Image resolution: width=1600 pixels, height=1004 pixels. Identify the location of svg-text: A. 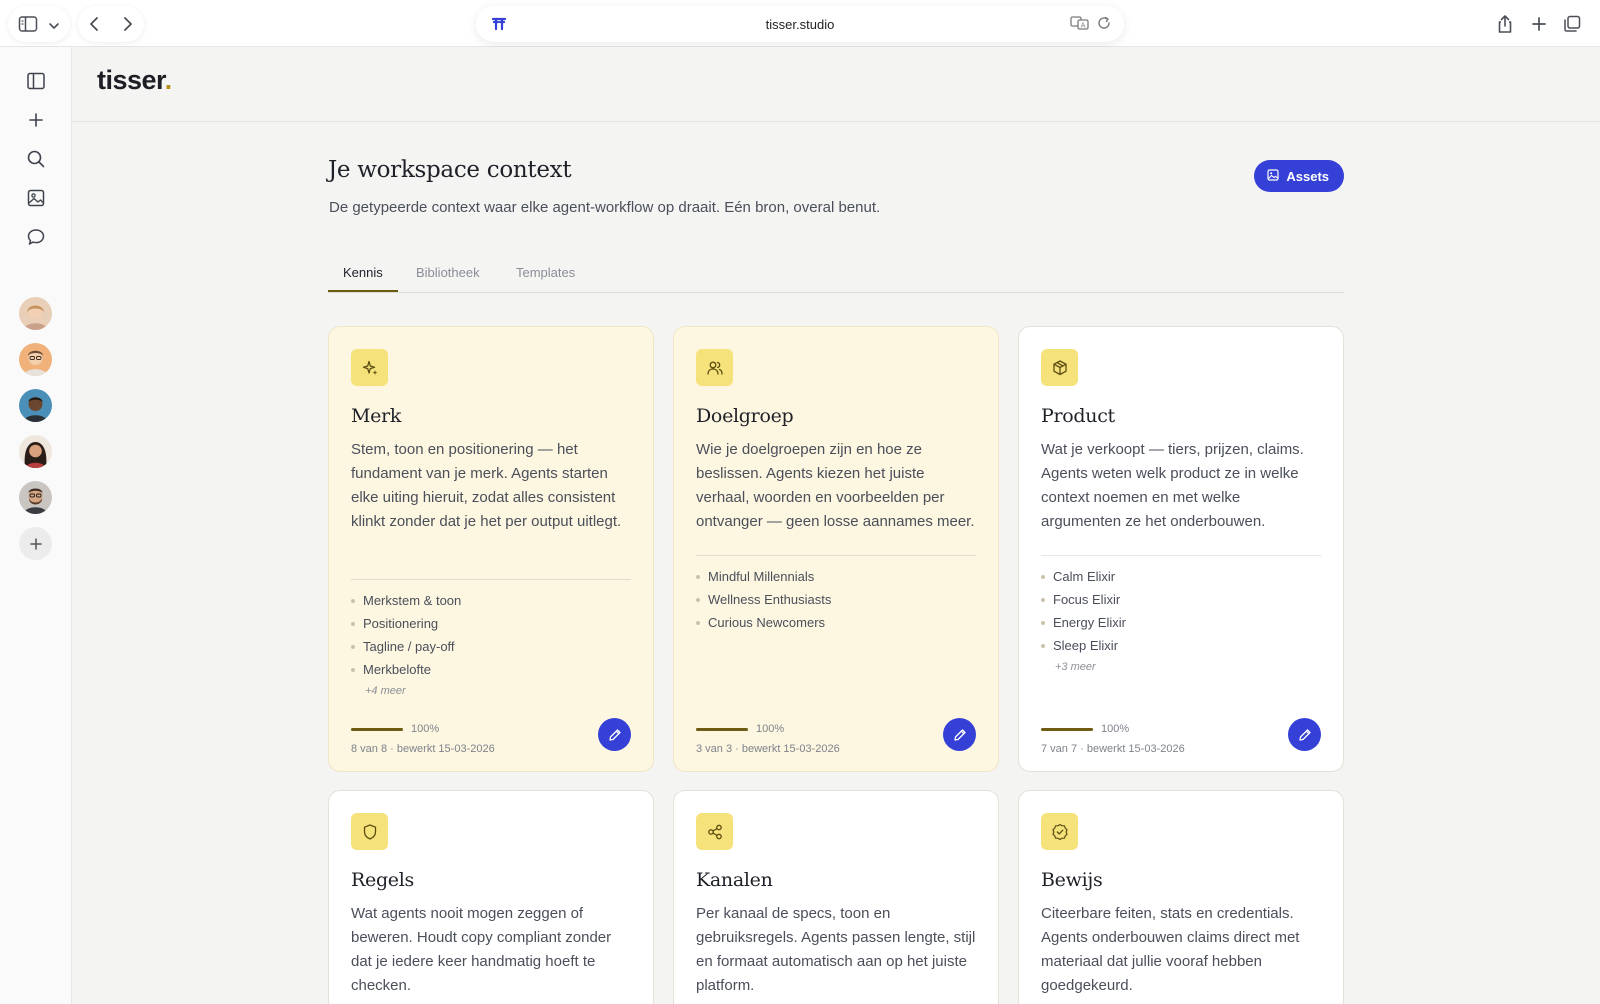
(1083, 26).